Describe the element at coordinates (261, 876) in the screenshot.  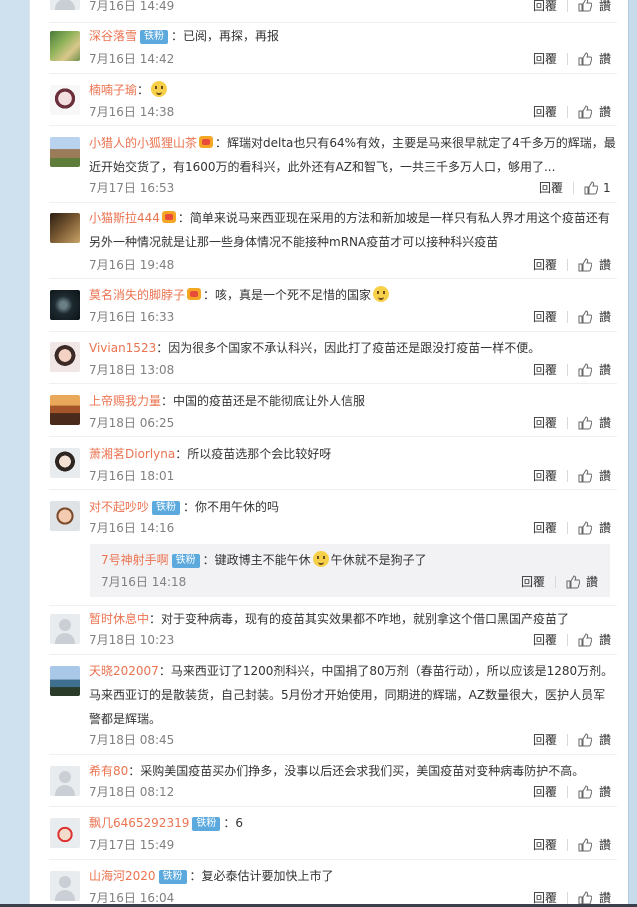
I see `comment-body: ：复必泰估计要加快上市了` at that location.